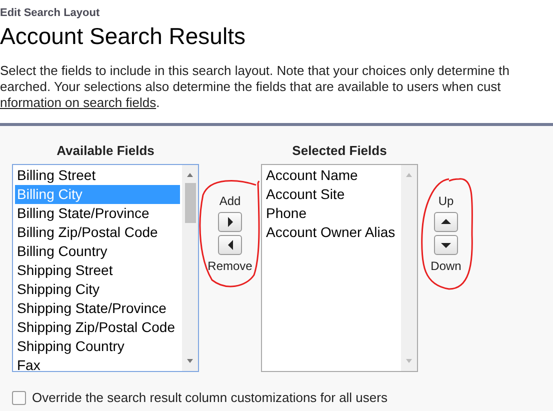  I want to click on button-label: Up, so click(446, 201).